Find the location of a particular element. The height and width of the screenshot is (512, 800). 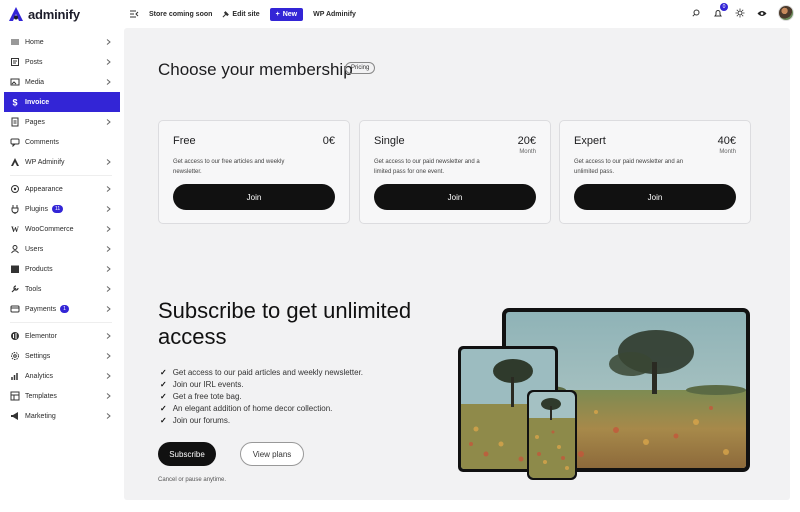

plan-name: Expert is located at coordinates (590, 141).